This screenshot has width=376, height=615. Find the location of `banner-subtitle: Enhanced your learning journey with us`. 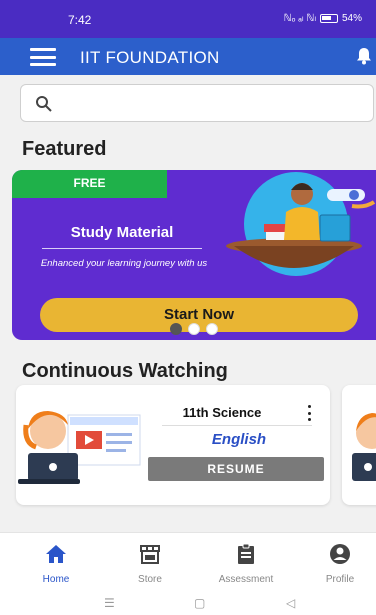

banner-subtitle: Enhanced your learning journey with us is located at coordinates (124, 263).